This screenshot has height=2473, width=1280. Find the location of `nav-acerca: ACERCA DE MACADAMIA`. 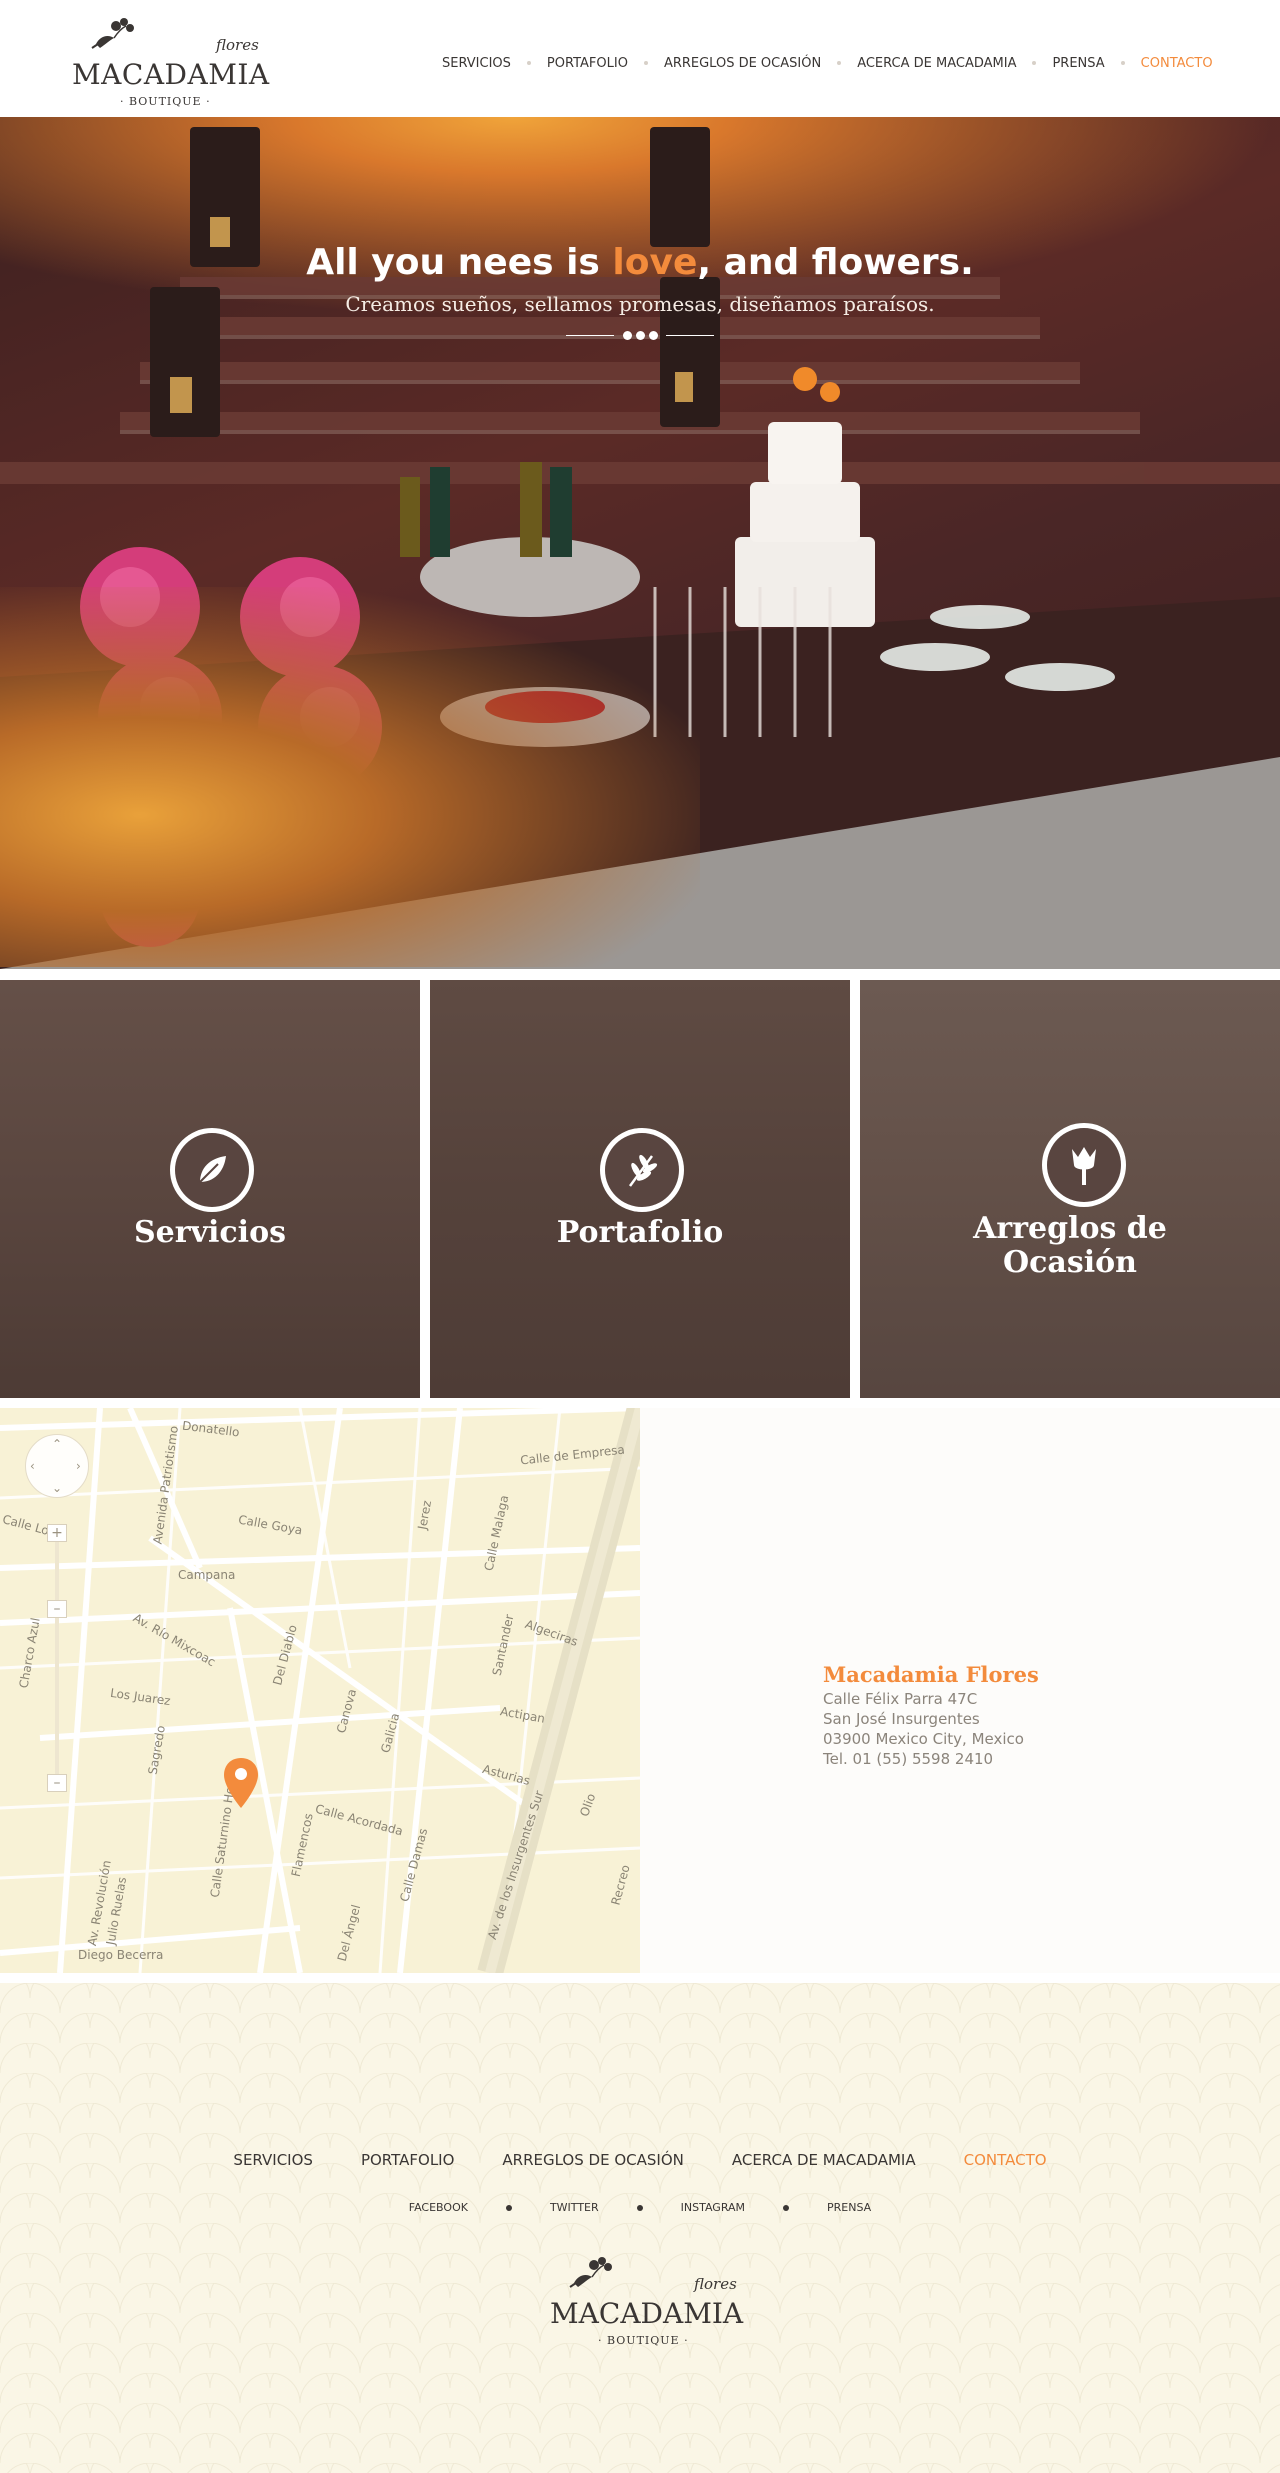

nav-acerca: ACERCA DE MACADAMIA is located at coordinates (936, 63).